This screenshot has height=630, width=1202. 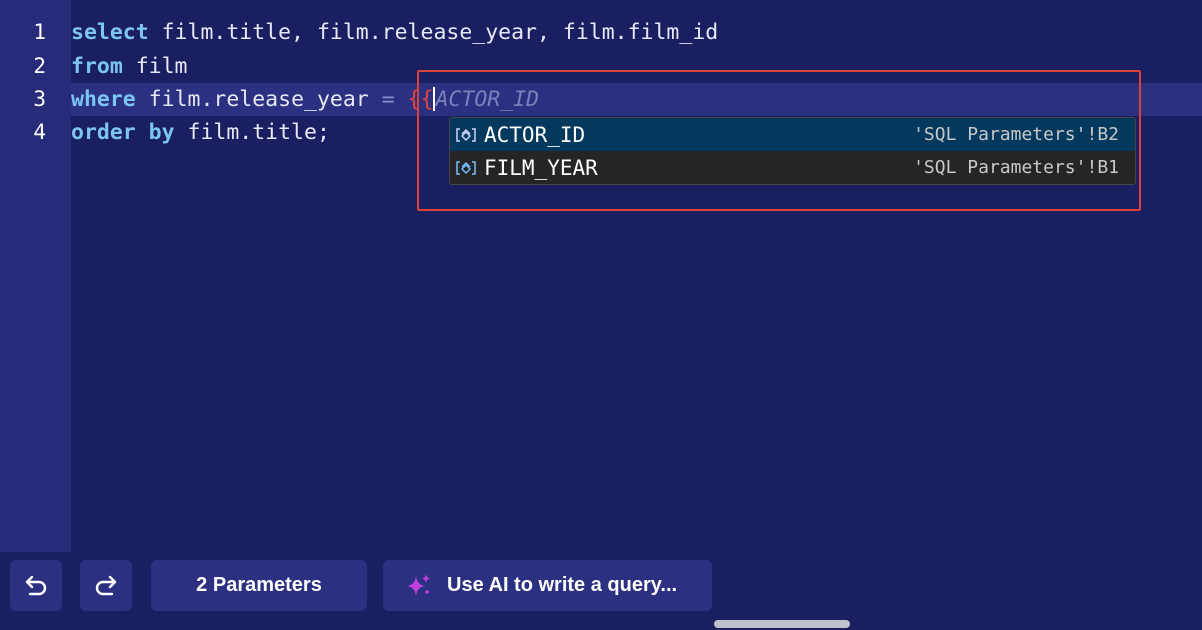 What do you see at coordinates (39, 66) in the screenshot?
I see `line-number: 2` at bounding box center [39, 66].